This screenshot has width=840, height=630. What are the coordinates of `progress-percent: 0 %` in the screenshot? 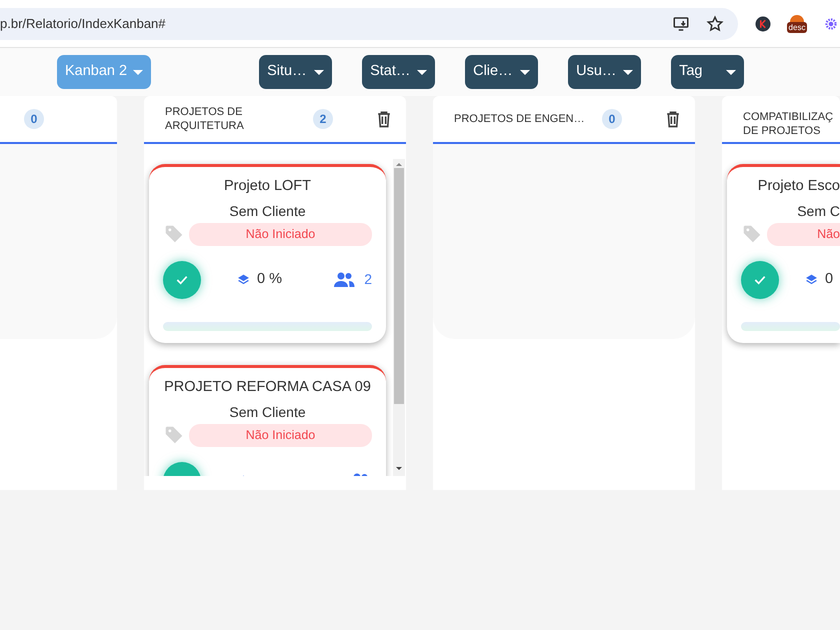 It's located at (269, 279).